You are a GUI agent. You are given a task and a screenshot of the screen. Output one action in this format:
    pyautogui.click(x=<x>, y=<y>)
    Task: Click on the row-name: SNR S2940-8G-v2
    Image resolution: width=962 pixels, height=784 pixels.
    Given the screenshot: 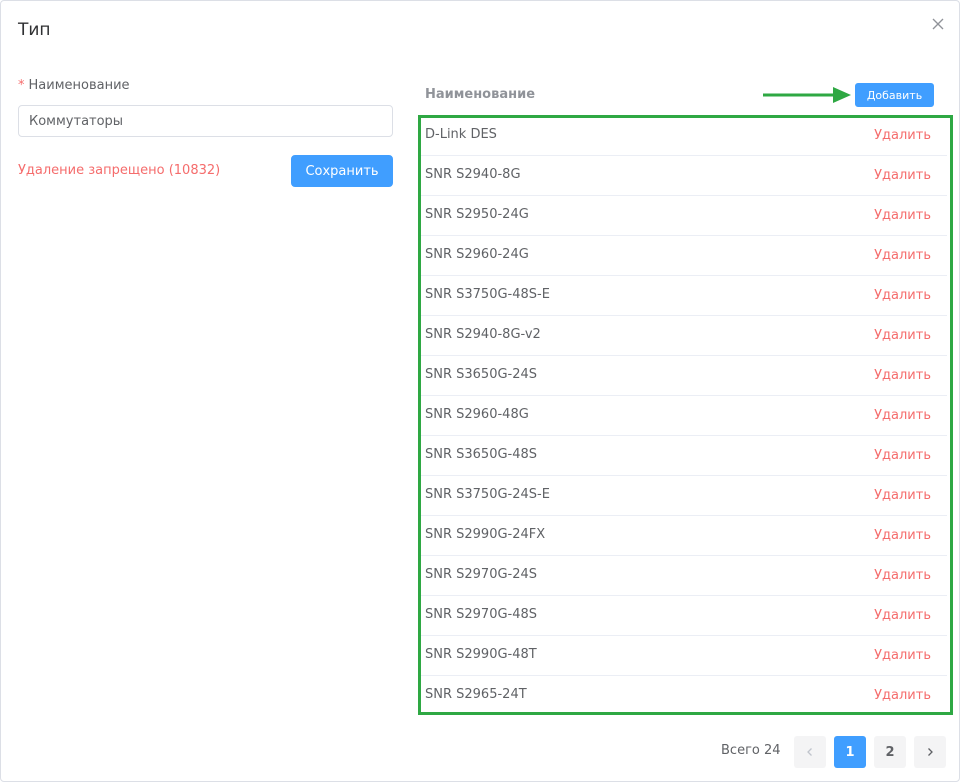 What is the action you would take?
    pyautogui.click(x=483, y=334)
    